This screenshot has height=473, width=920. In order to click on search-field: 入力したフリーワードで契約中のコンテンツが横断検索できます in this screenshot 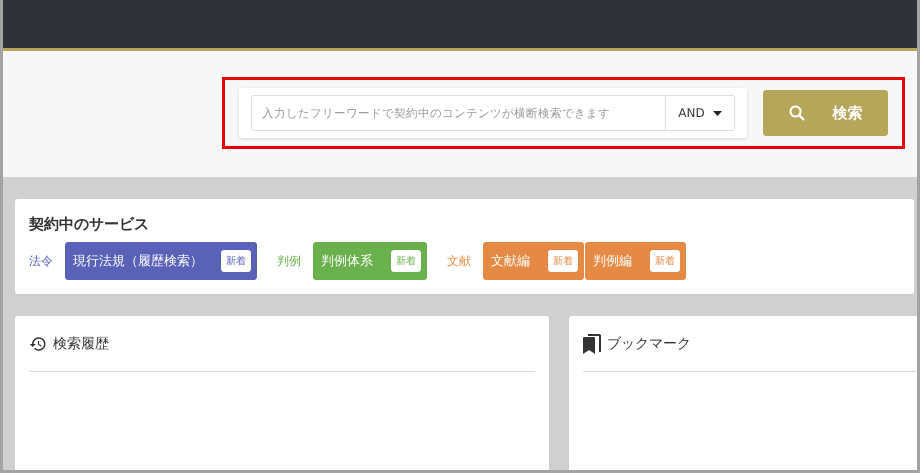, I will do `click(458, 113)`.